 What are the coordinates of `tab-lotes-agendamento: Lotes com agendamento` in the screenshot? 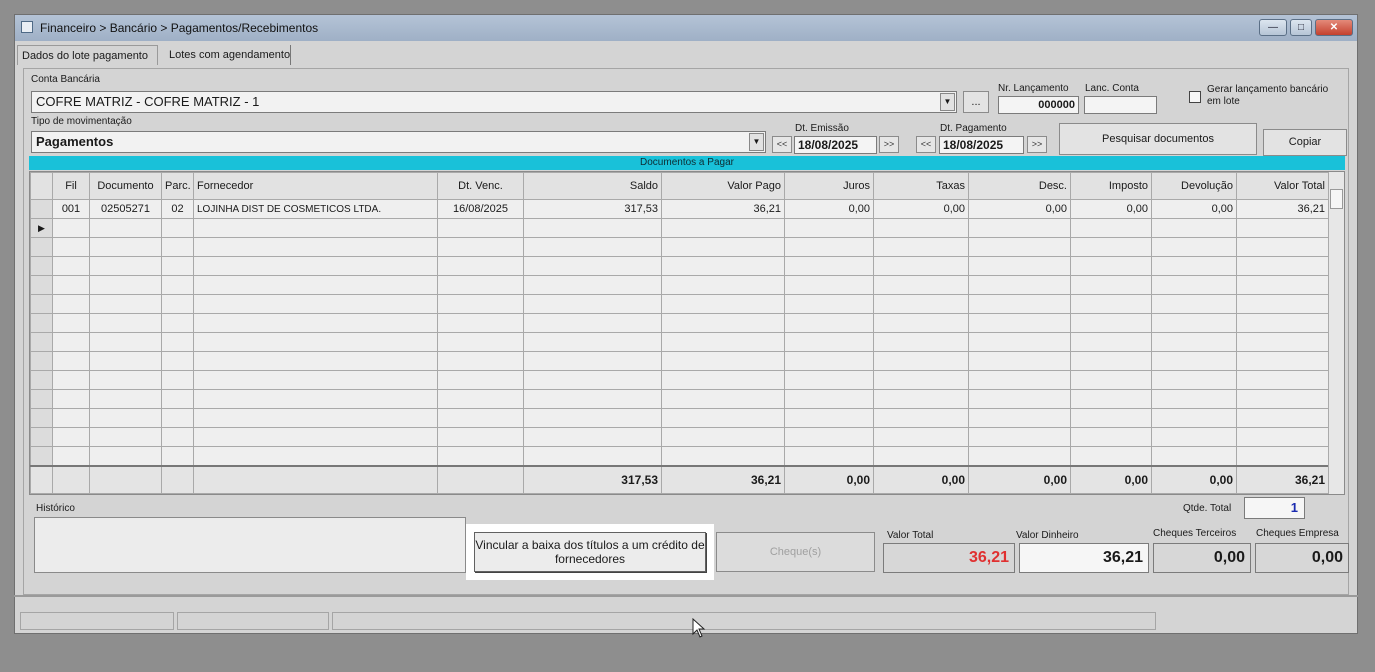 It's located at (228, 55).